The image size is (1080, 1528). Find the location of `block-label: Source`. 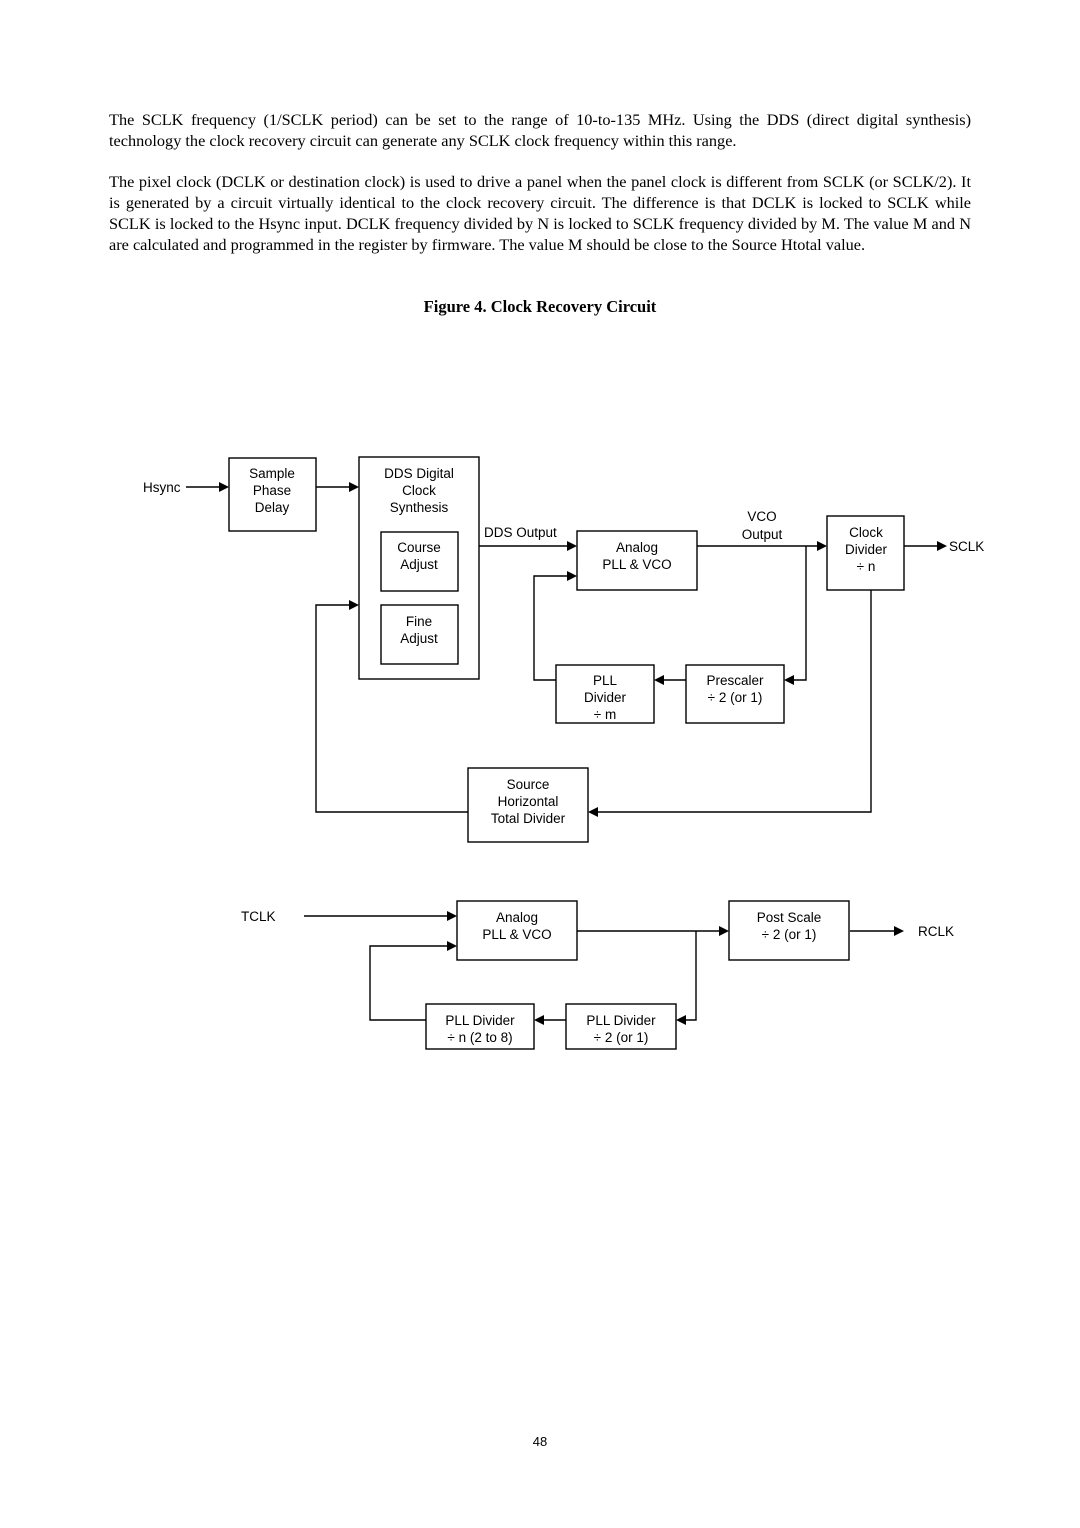

block-label: Source is located at coordinates (528, 784).